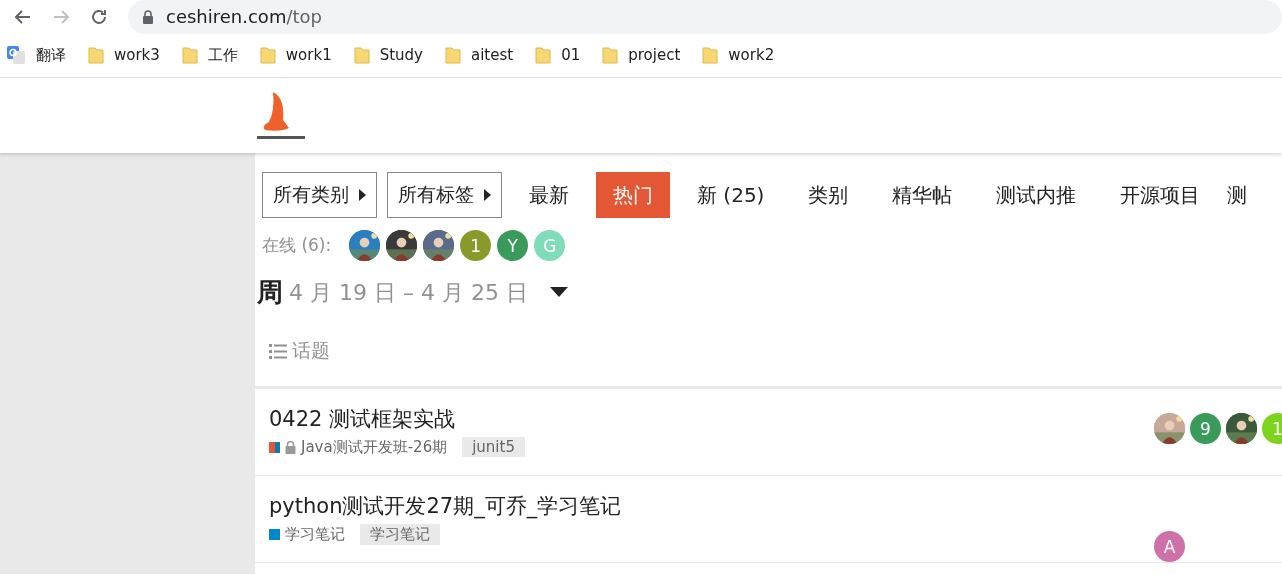 Image resolution: width=1282 pixels, height=575 pixels. What do you see at coordinates (444, 195) in the screenshot?
I see `filter-dropdown: 所有标签` at bounding box center [444, 195].